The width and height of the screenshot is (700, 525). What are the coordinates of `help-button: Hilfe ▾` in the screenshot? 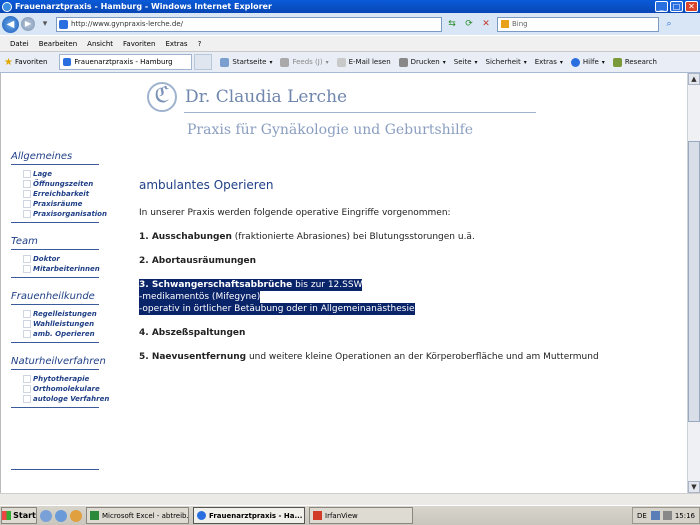 It's located at (587, 62).